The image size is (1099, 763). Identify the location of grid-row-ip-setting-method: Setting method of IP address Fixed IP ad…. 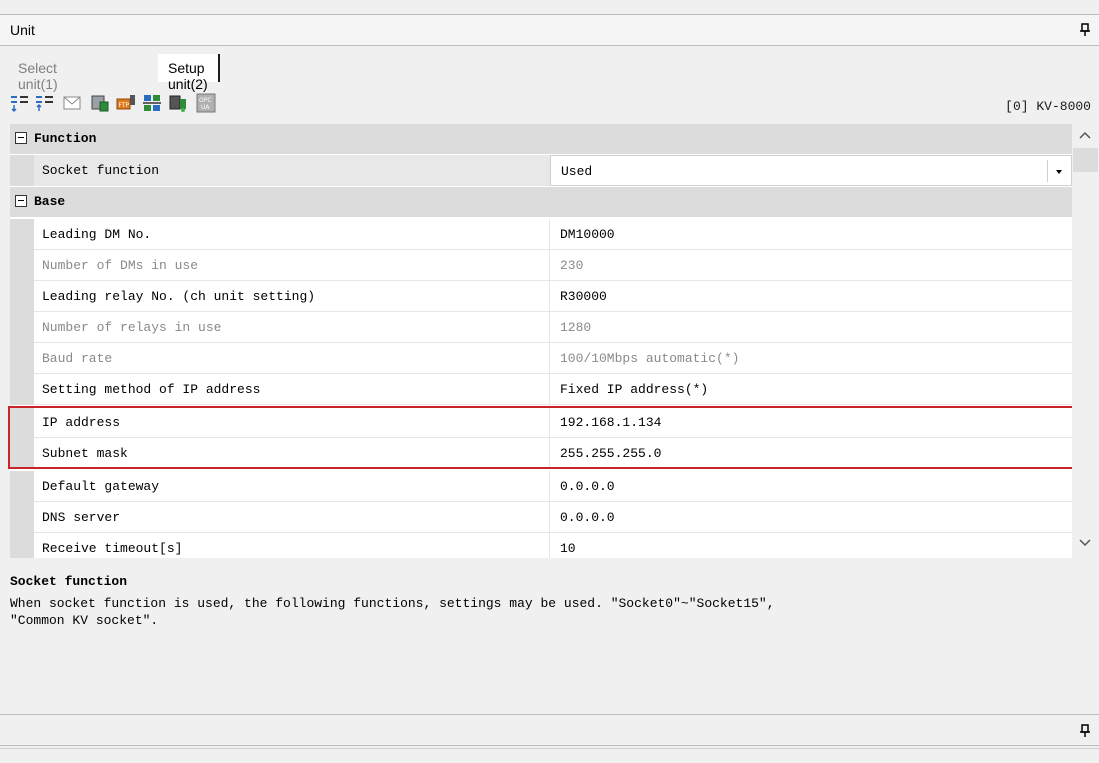
(541, 389).